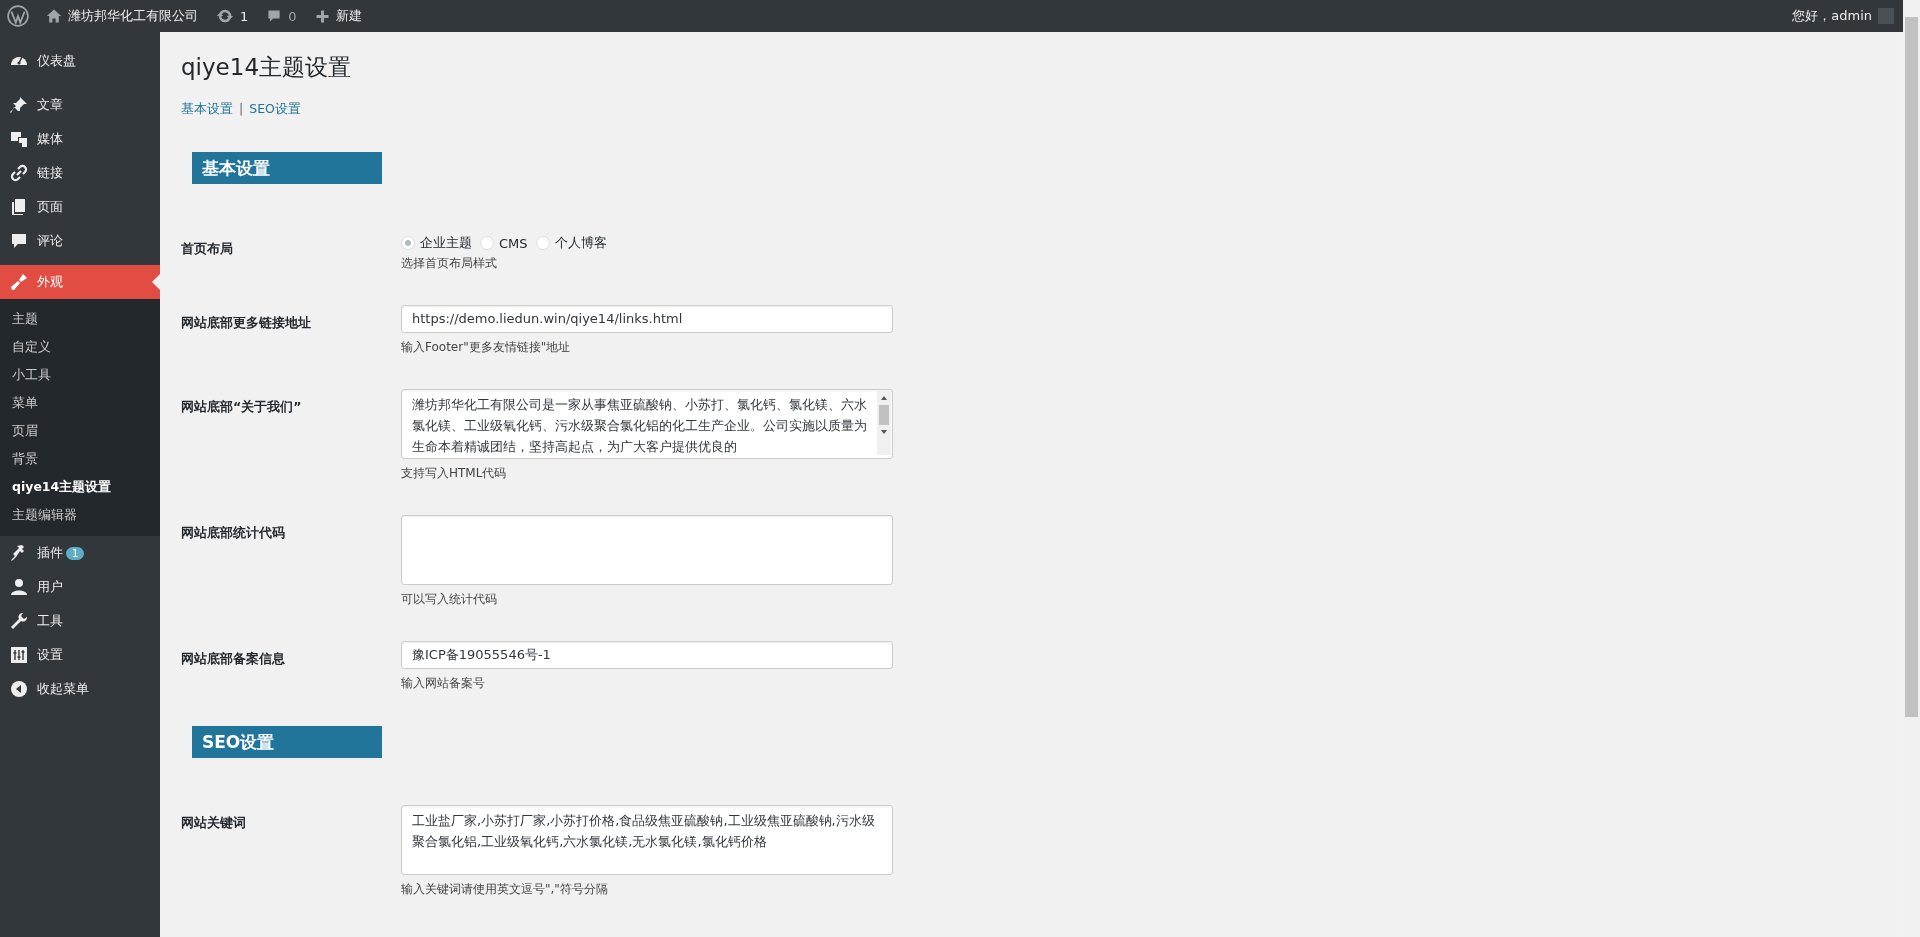  Describe the element at coordinates (647, 424) in the screenshot. I see `text-area: 潍坊邦华化工有限公司是一家从事焦亚硫酸钠、小苏打、氯化钙、氯化镁、六水氯化镁、工业级氧化钙、污水级聚合氯化铝的化工生产企业。公司实施以质量为生命本着精诚团结，坚持高起点，为广大客户提供优良的` at that location.